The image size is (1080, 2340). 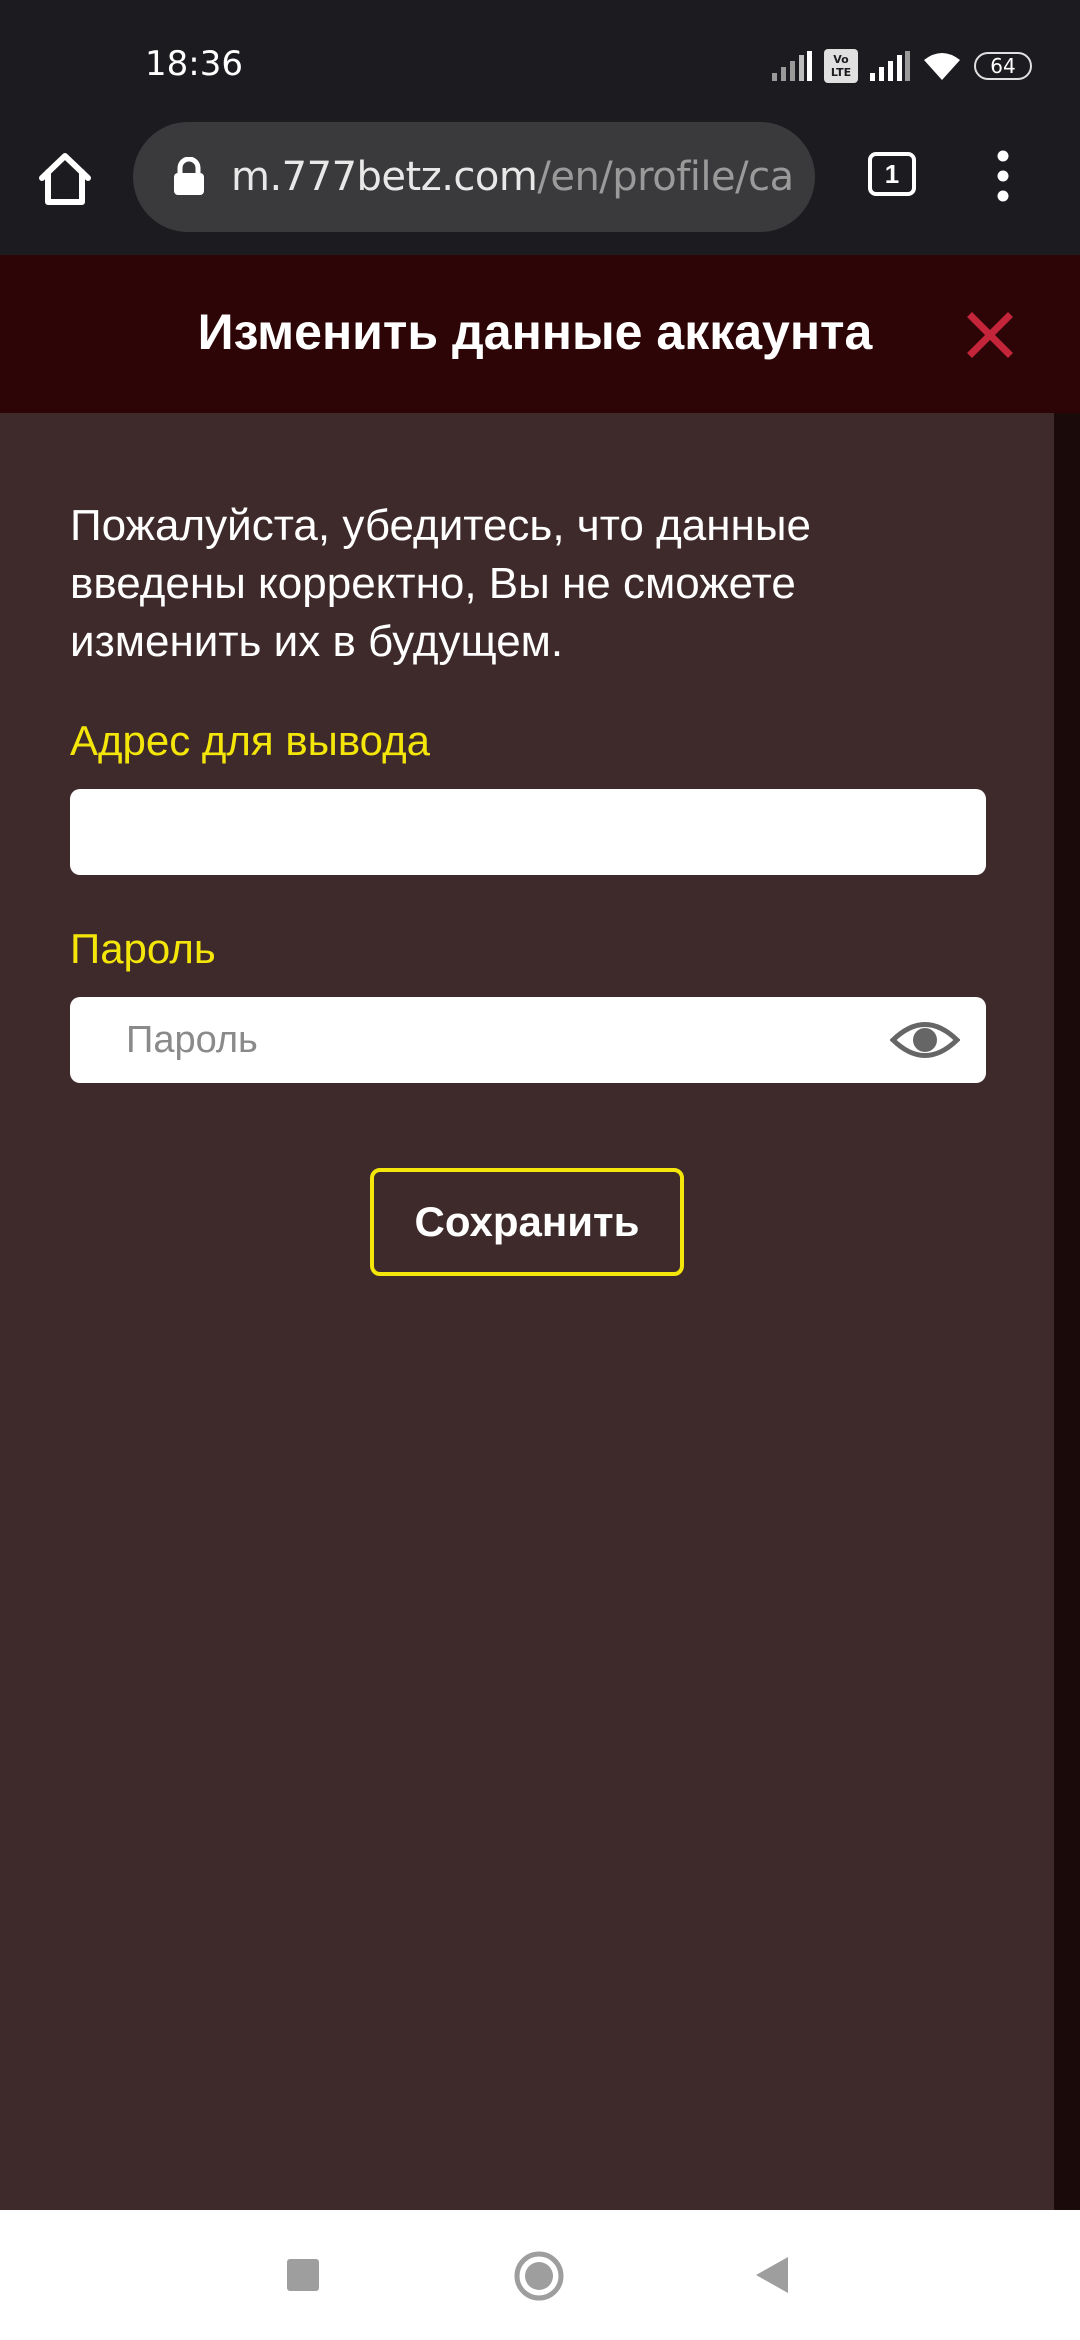 I want to click on signal-icon, so click(x=792, y=66).